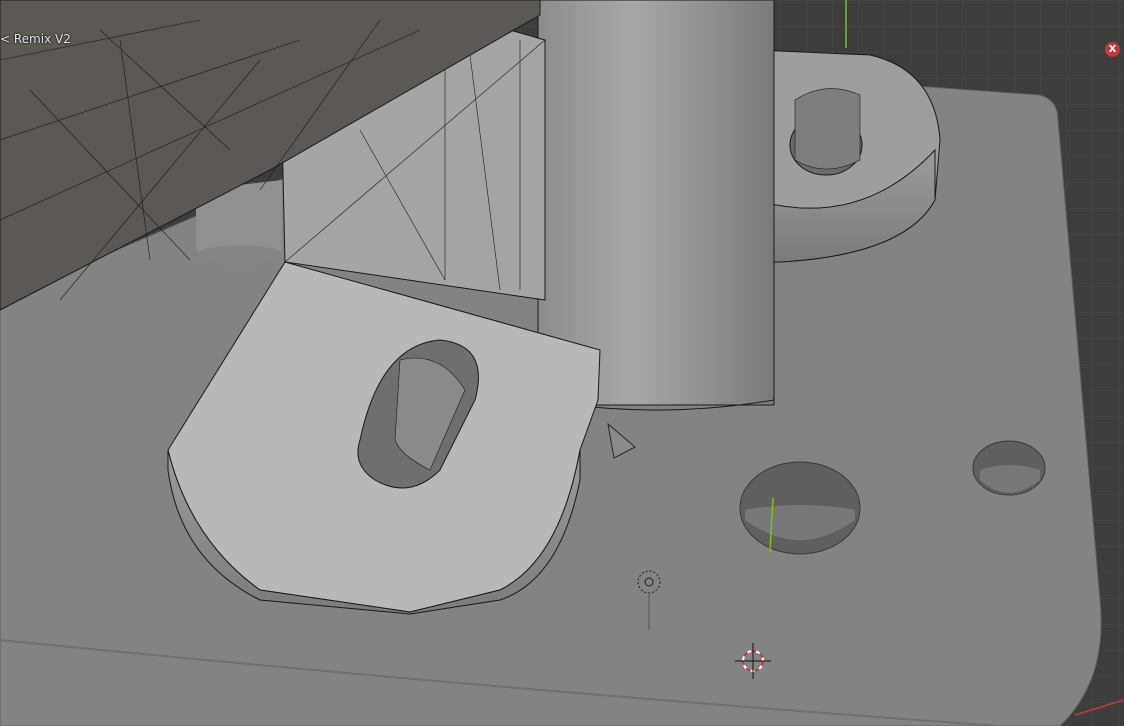  Describe the element at coordinates (1112, 49) in the screenshot. I see `x-axis-gizmo: X` at that location.